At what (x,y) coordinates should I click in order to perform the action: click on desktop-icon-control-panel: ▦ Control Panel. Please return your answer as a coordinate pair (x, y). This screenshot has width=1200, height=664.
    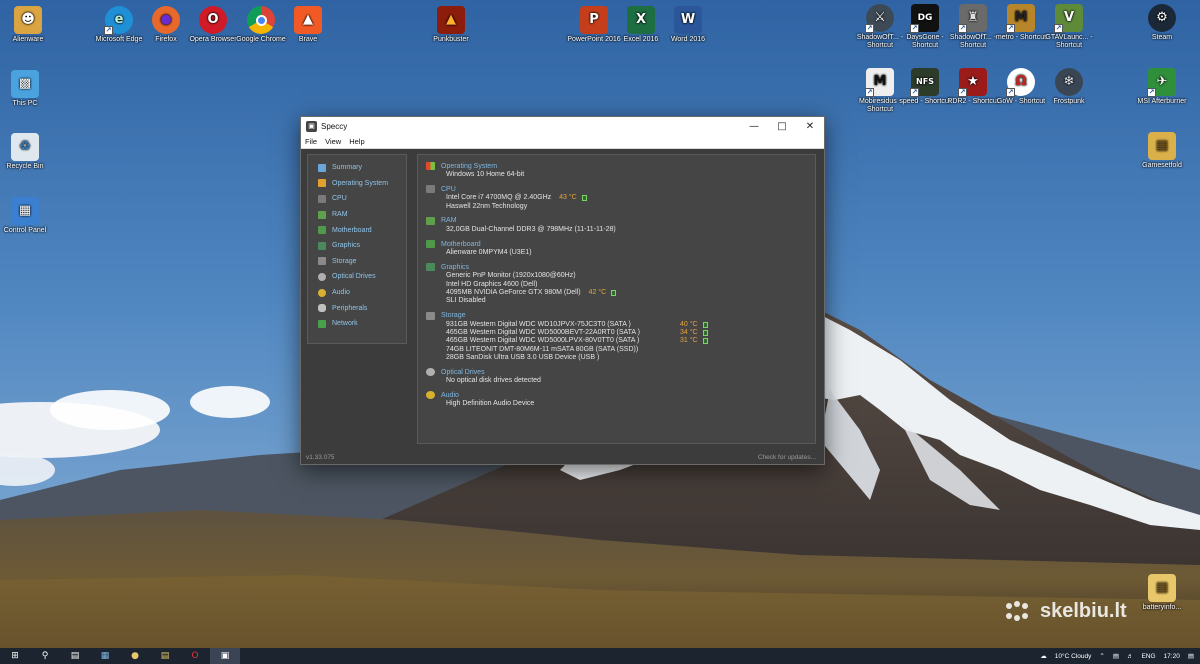
    Looking at the image, I should click on (26, 216).